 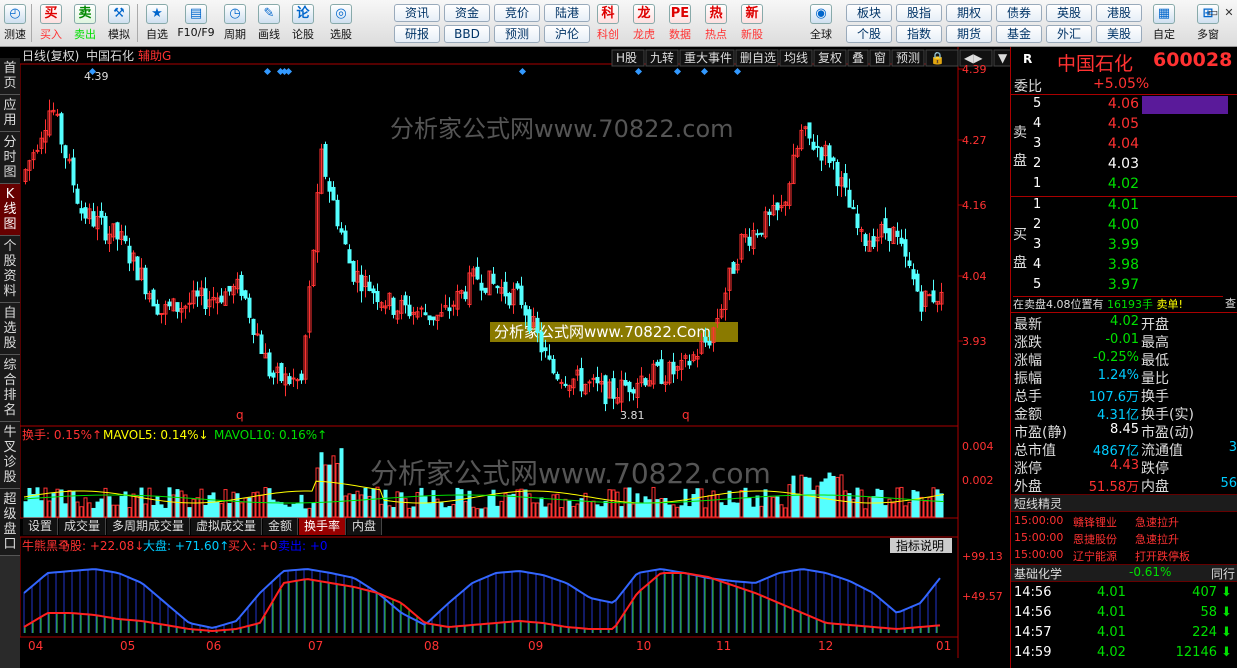 I want to click on left-tab: 首页, so click(x=10, y=76).